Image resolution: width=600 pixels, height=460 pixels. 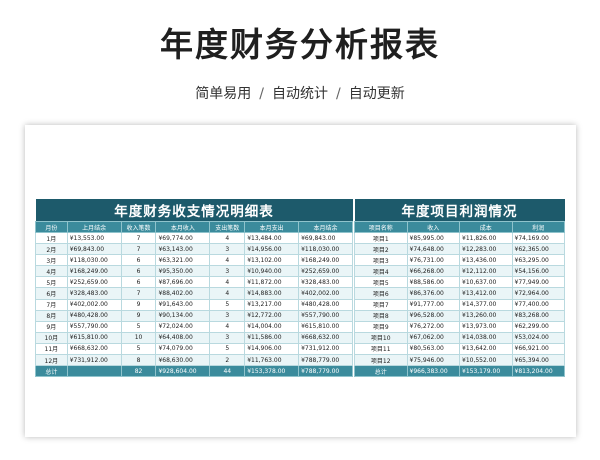 I want to click on table-cell: ¥63,143.00, so click(x=183, y=249).